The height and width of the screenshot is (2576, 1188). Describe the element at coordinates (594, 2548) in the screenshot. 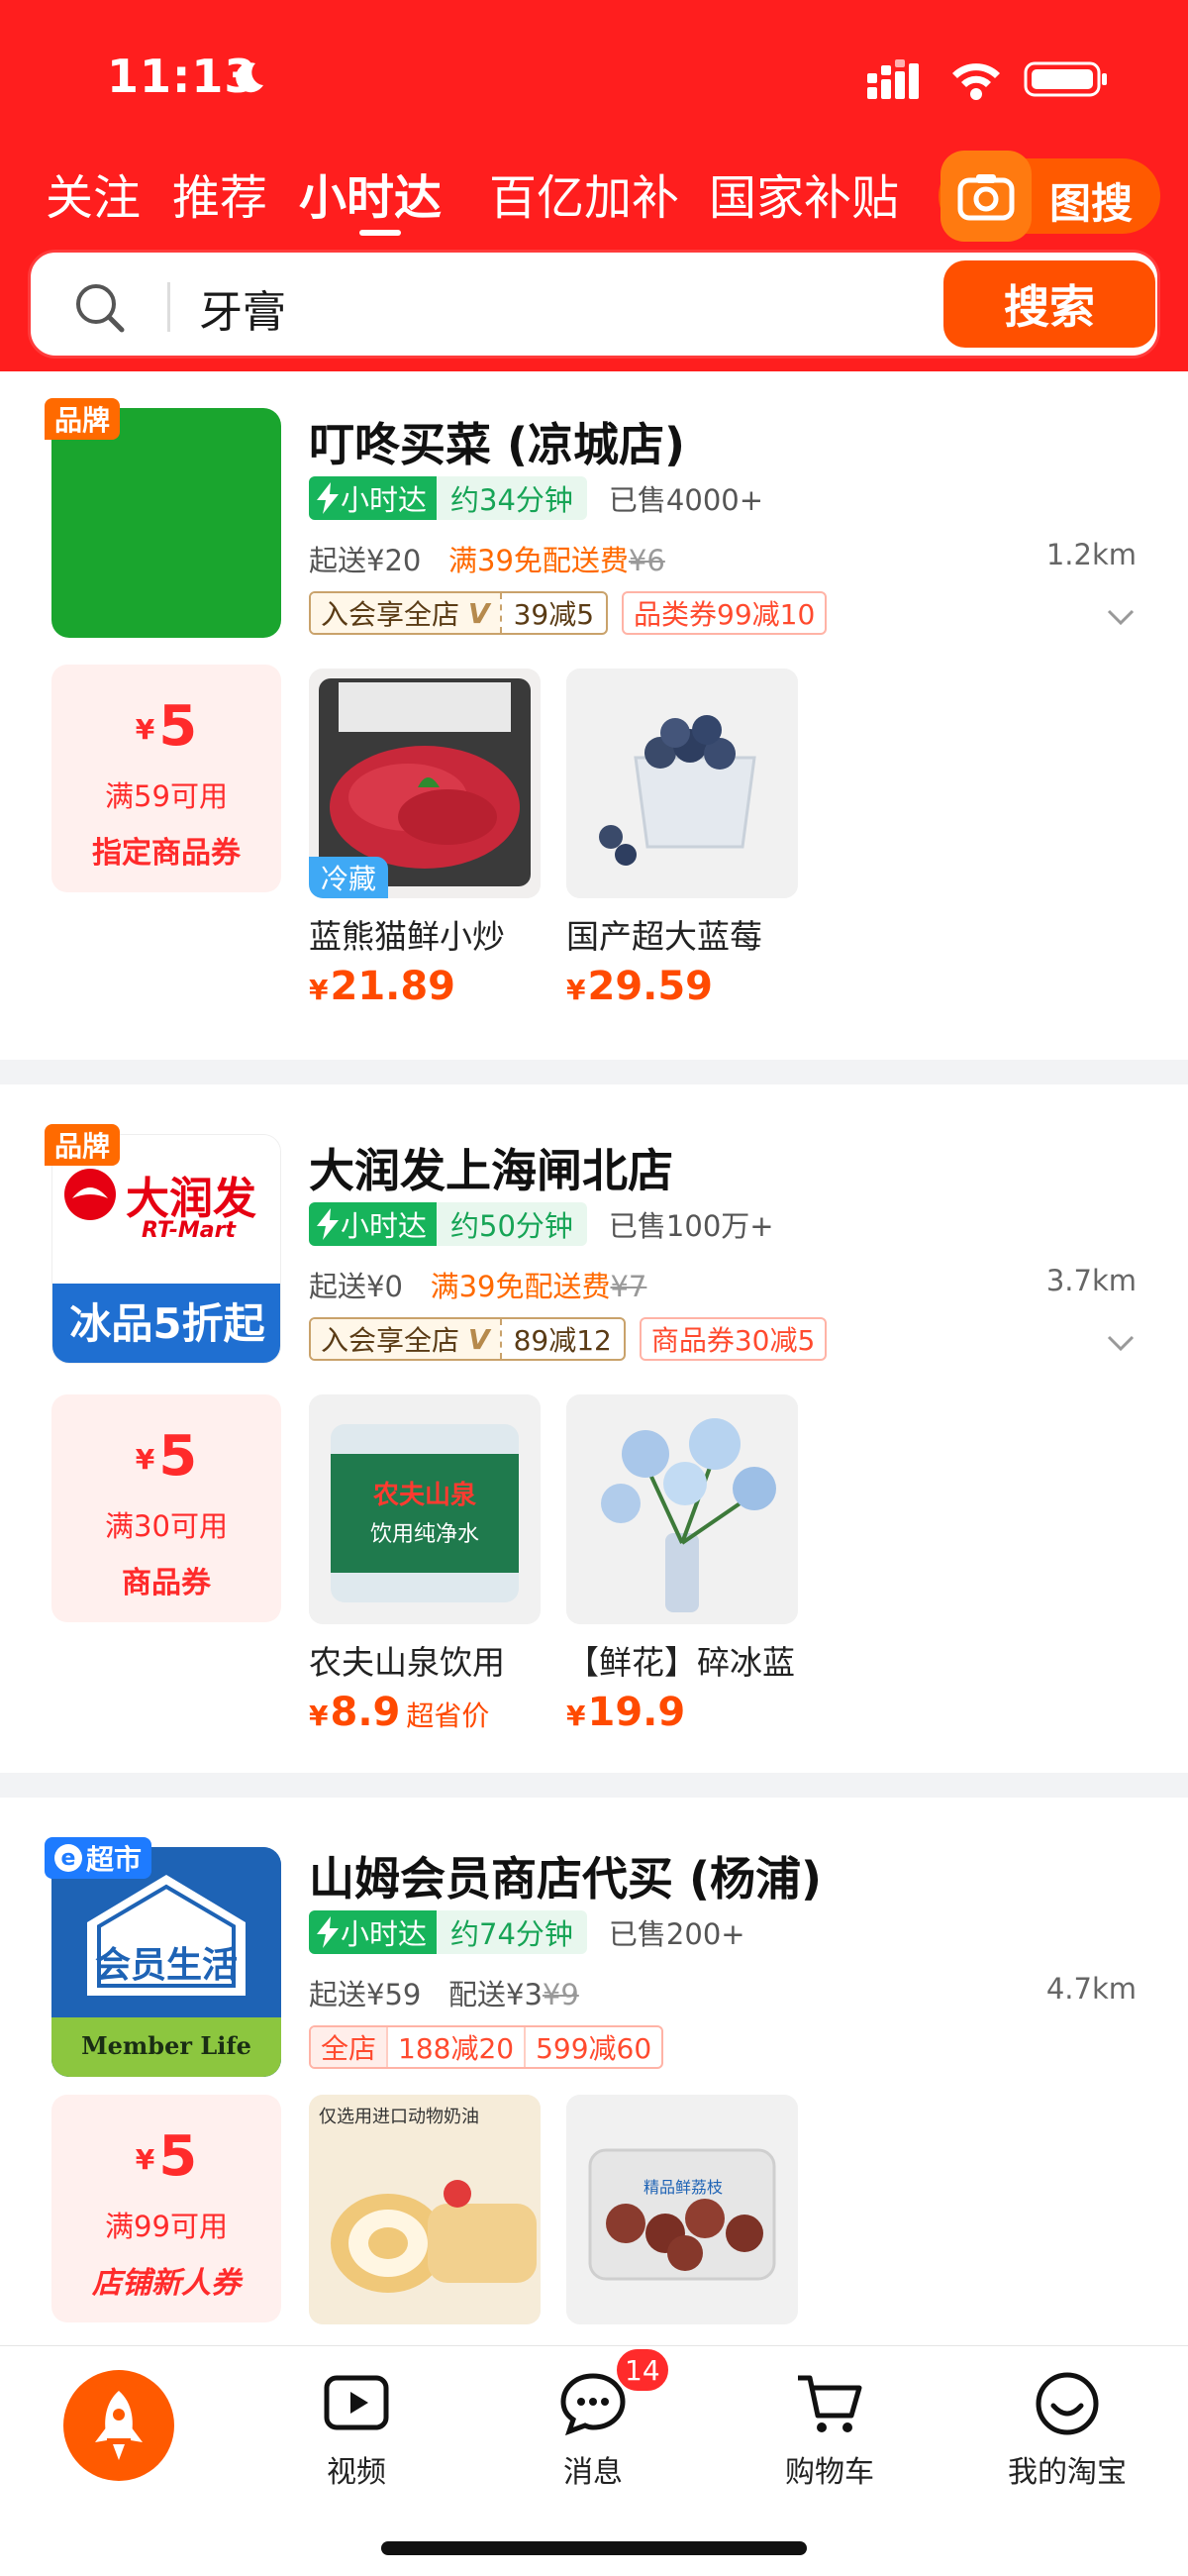

I see `home-indicator` at that location.